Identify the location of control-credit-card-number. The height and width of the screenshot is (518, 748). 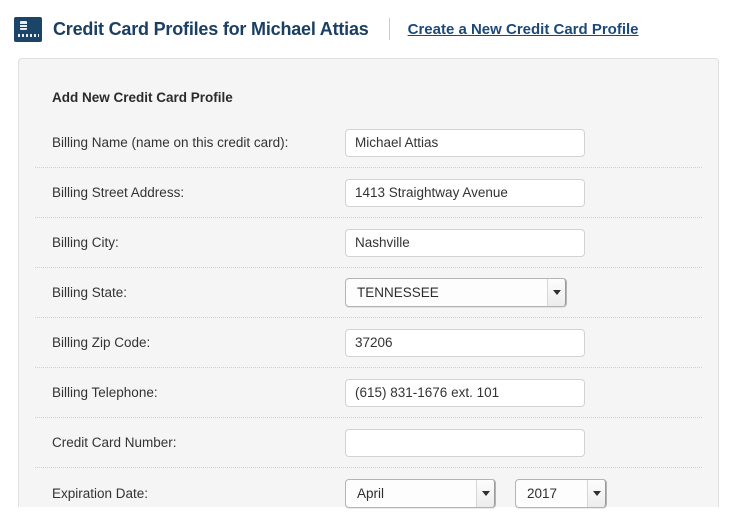
(465, 442).